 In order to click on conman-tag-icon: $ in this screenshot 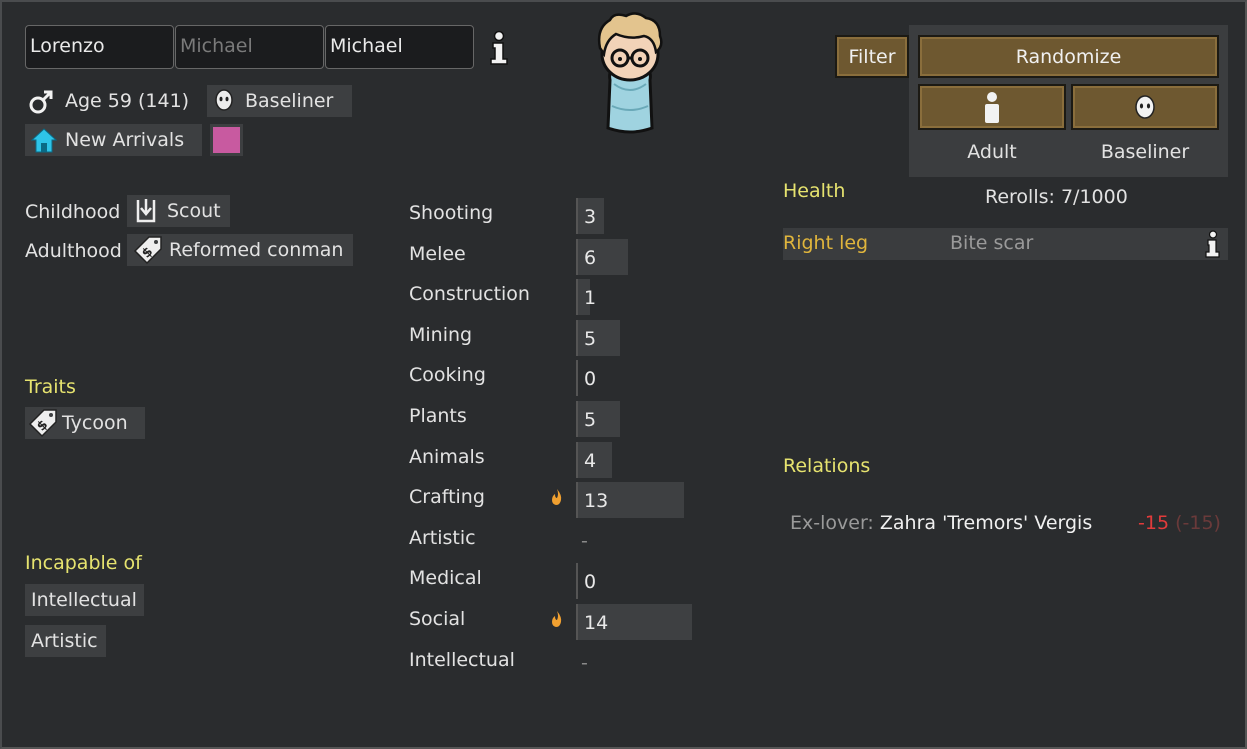, I will do `click(147, 250)`.